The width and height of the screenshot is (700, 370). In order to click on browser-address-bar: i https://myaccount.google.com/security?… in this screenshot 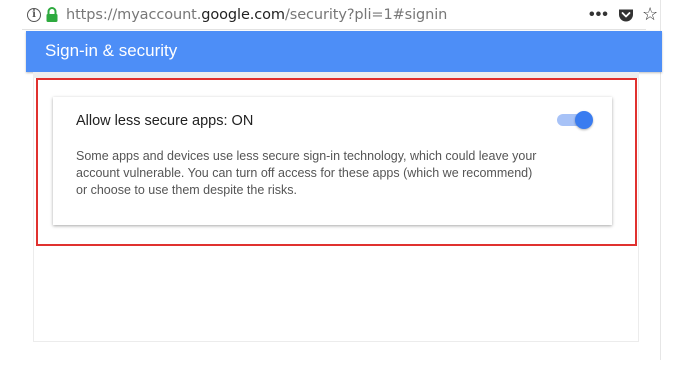, I will do `click(340, 15)`.